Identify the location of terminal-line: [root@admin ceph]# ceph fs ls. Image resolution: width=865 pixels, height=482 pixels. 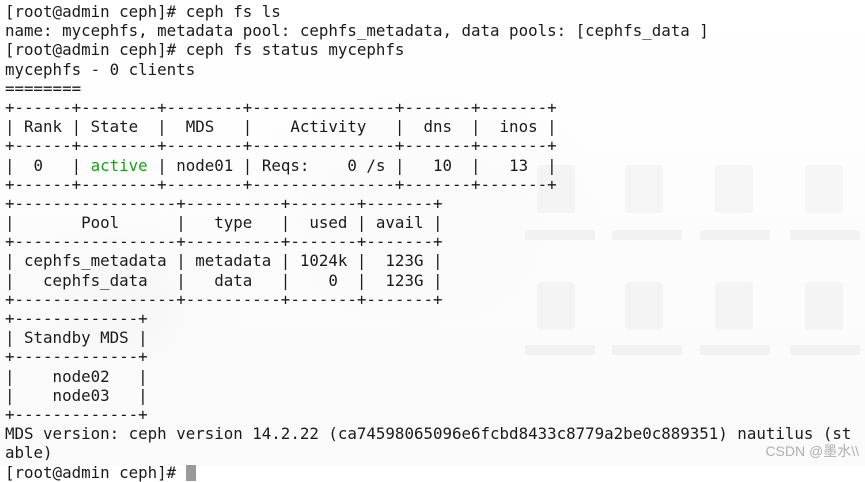
(143, 11).